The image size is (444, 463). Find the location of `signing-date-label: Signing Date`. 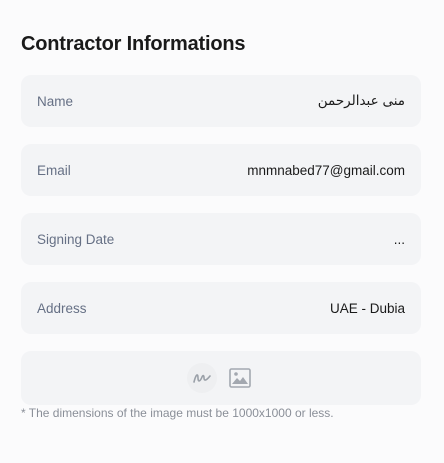

signing-date-label: Signing Date is located at coordinates (76, 239).